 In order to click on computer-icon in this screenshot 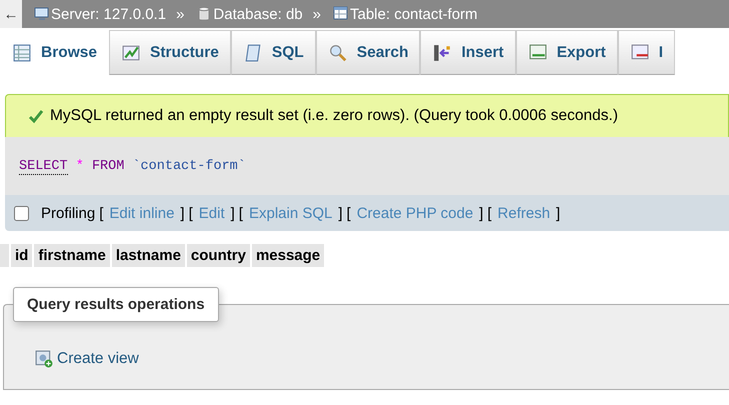, I will do `click(42, 14)`.